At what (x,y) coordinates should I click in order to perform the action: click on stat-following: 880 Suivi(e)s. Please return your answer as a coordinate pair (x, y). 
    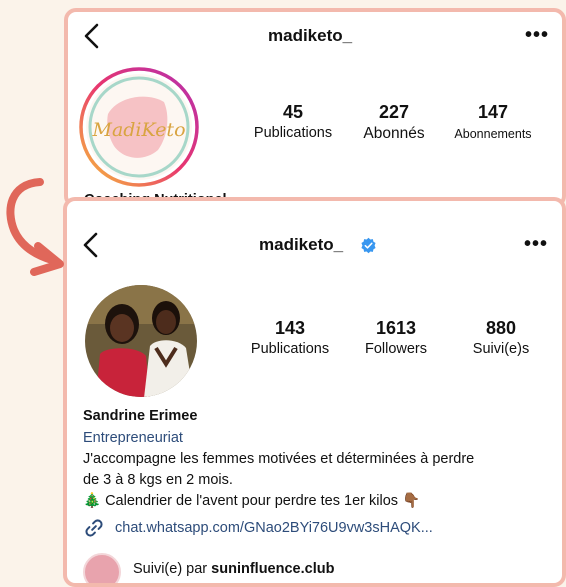
    Looking at the image, I should click on (501, 337).